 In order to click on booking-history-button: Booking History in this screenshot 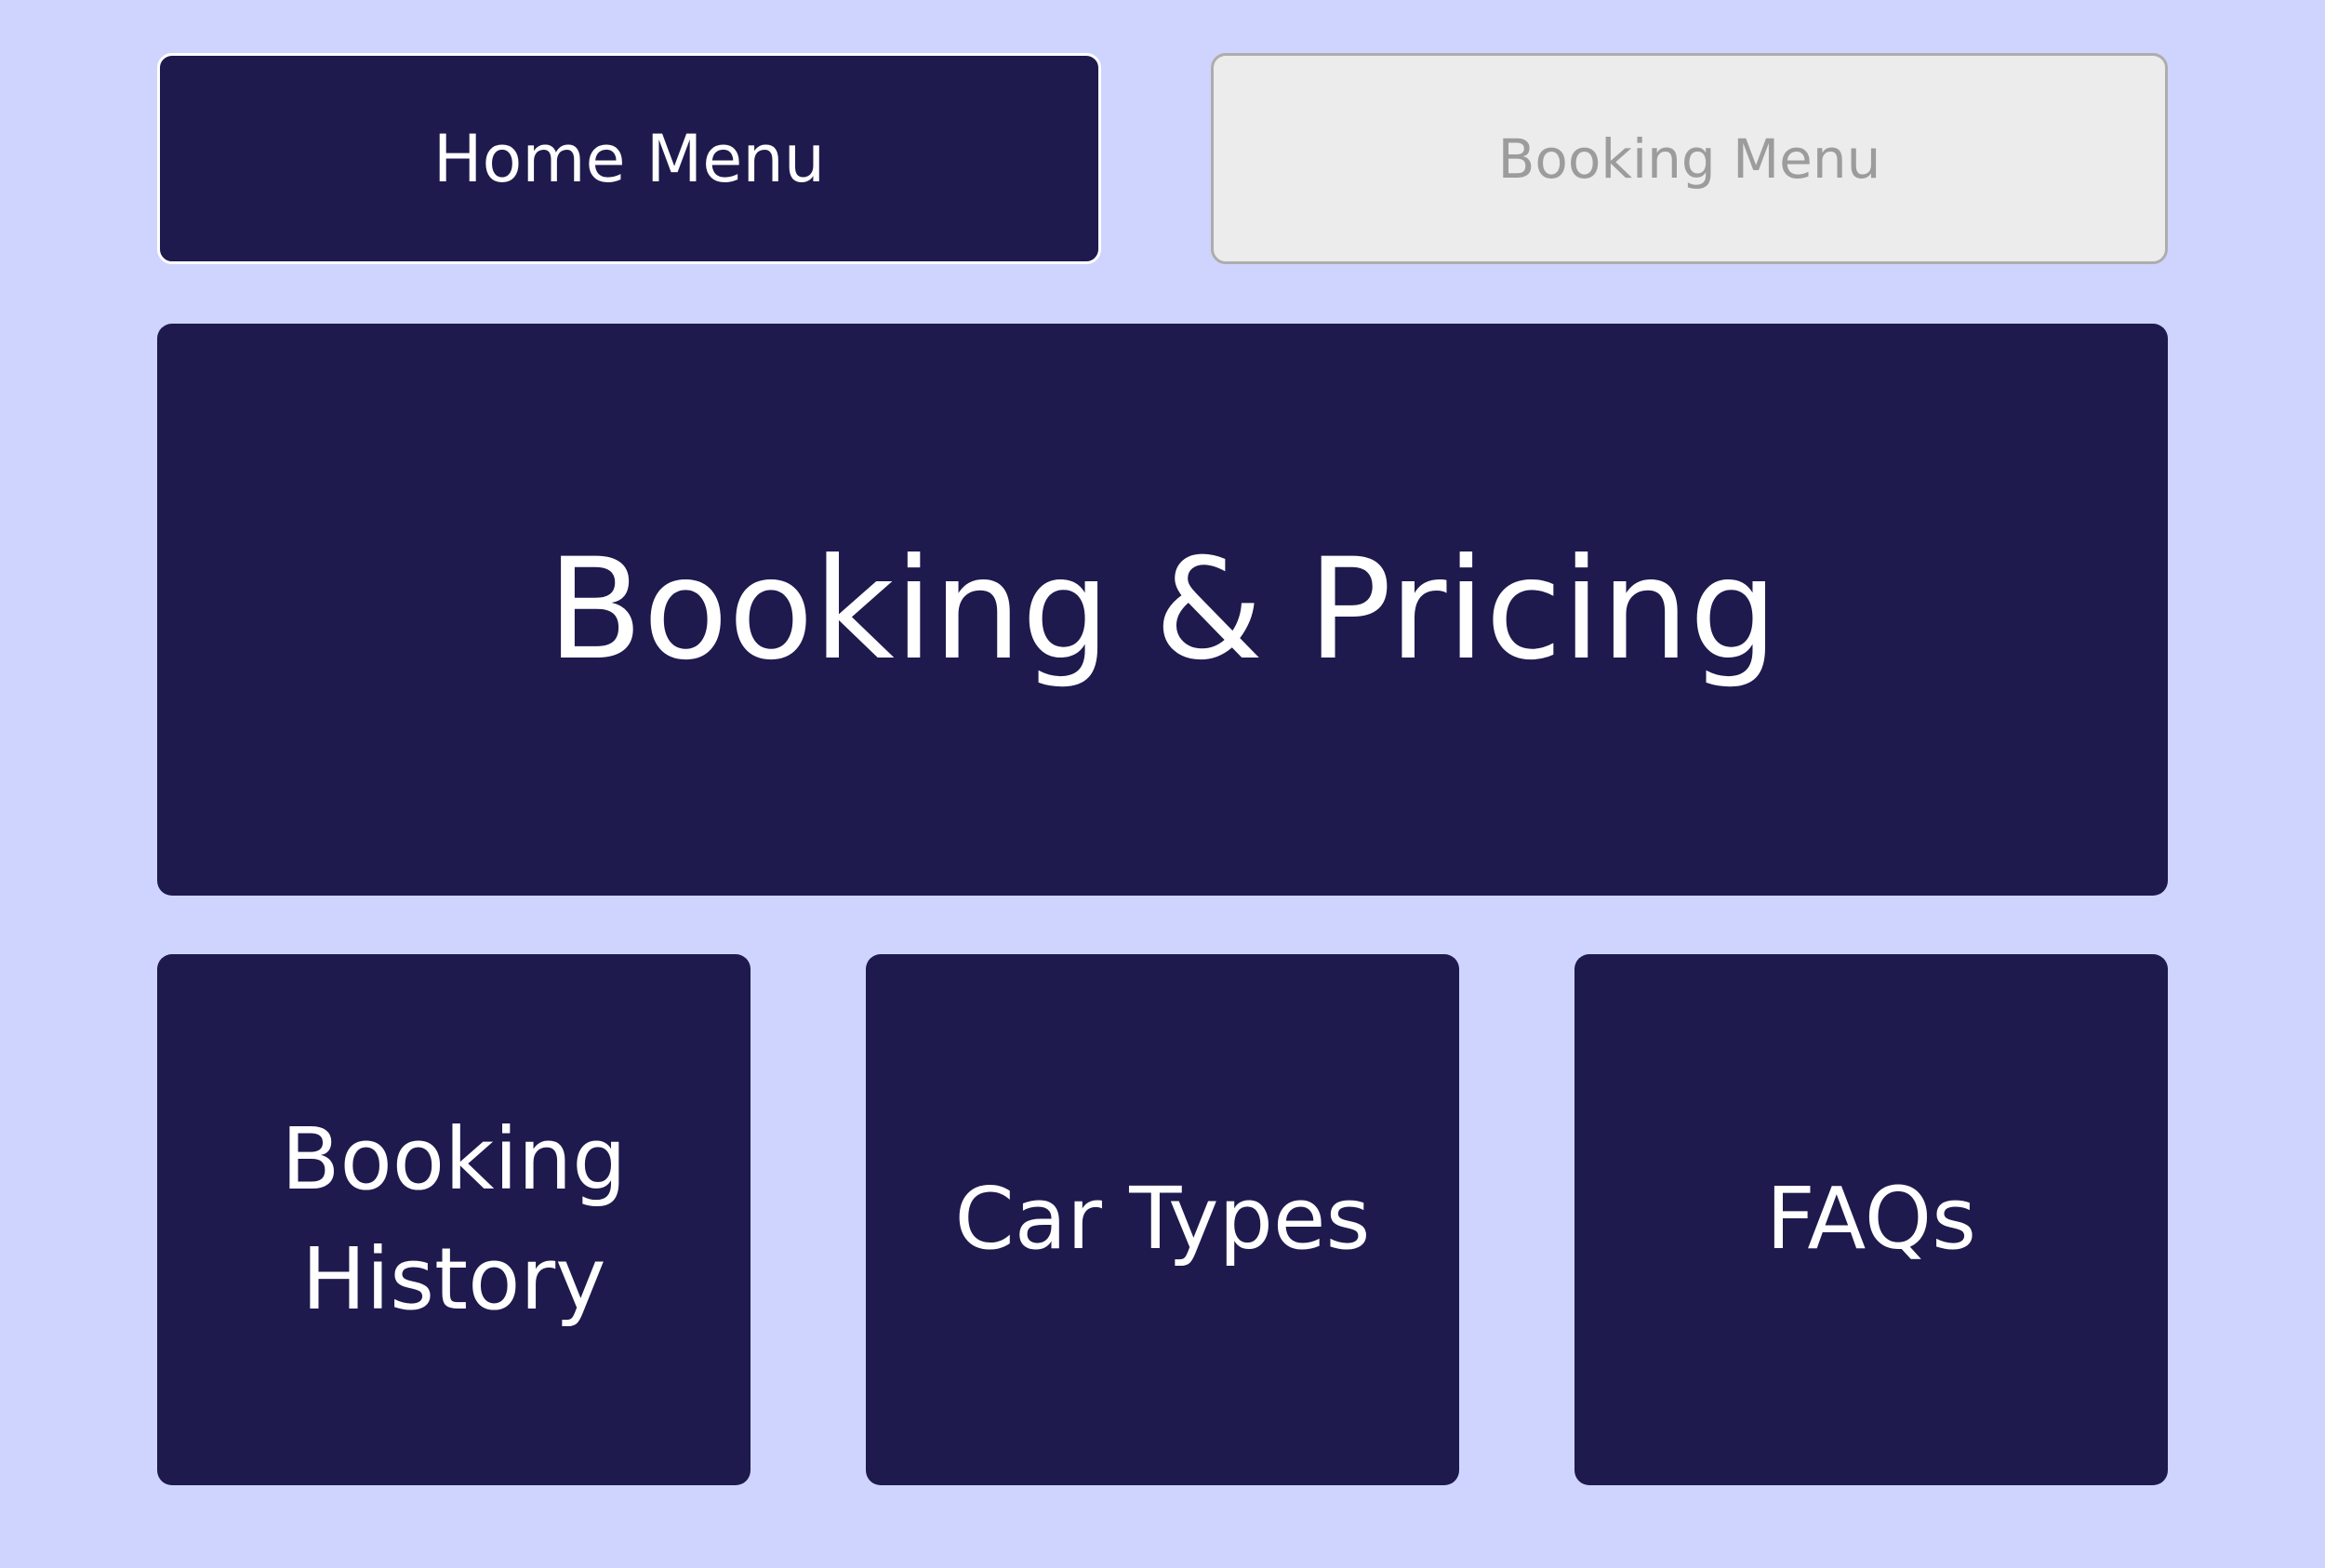, I will do `click(454, 1219)`.